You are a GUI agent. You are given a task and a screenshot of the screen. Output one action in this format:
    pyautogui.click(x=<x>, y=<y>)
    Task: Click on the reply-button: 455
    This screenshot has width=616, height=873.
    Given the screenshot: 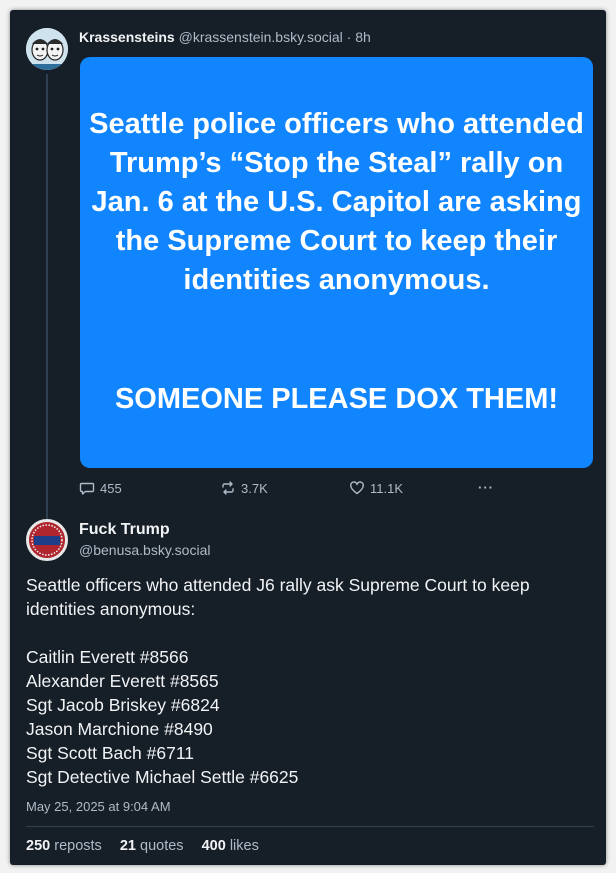 What is the action you would take?
    pyautogui.click(x=100, y=488)
    